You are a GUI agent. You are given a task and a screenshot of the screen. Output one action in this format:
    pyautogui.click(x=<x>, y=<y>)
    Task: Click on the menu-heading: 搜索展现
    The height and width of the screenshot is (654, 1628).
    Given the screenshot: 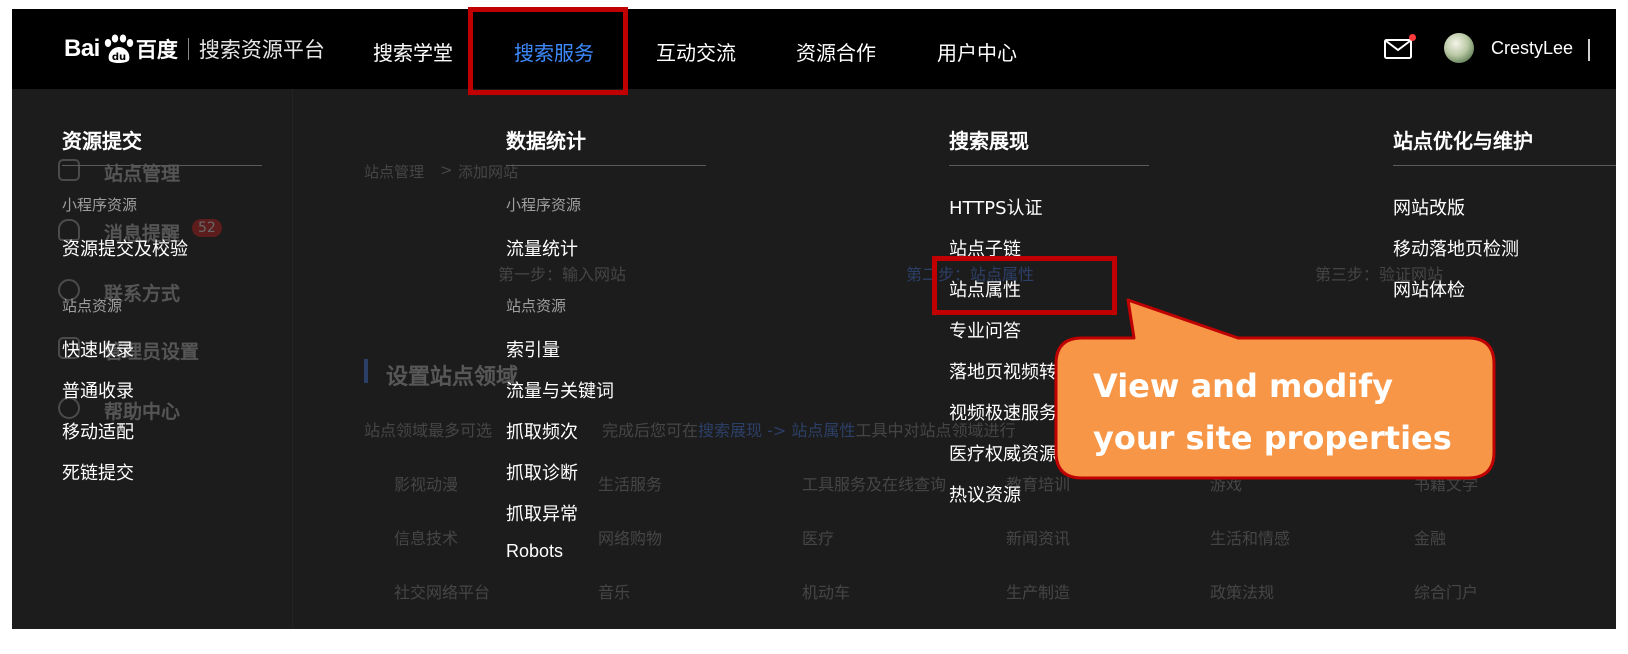 What is the action you would take?
    pyautogui.click(x=989, y=141)
    